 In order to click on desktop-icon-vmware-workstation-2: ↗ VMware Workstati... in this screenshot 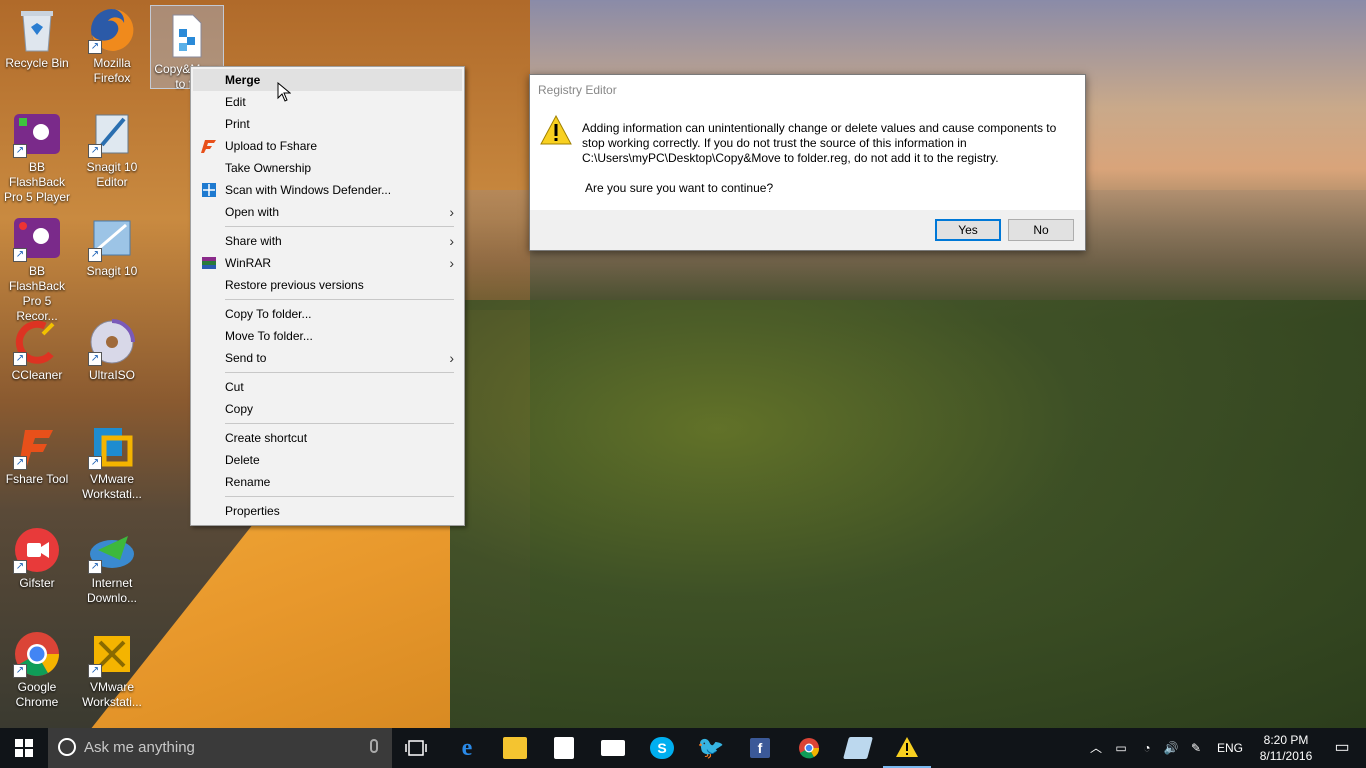, I will do `click(112, 667)`.